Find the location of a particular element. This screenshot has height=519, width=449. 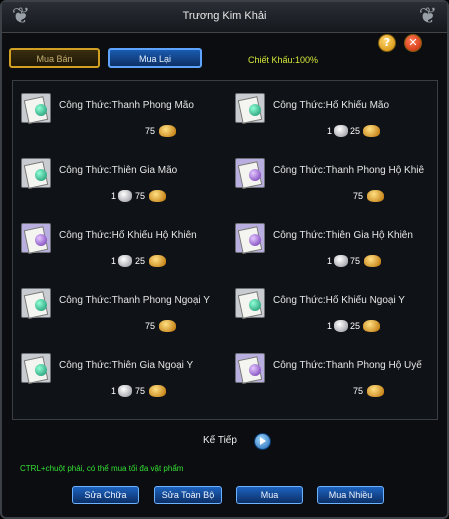

item-name: Công Thức:Hổ Khiếu Mão is located at coordinates (331, 105).